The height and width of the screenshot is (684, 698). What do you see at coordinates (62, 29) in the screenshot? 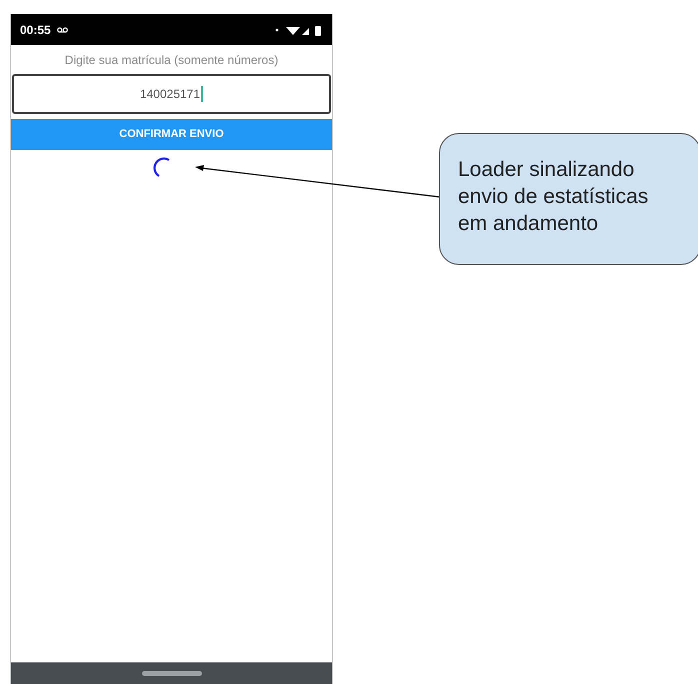
I see `voicemail-icon` at bounding box center [62, 29].